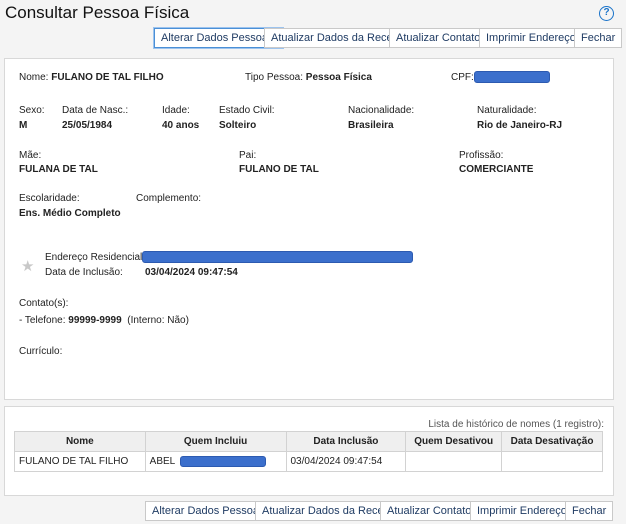 Image resolution: width=626 pixels, height=524 pixels. What do you see at coordinates (552, 461) in the screenshot?
I see `cell-data-desativacao` at bounding box center [552, 461].